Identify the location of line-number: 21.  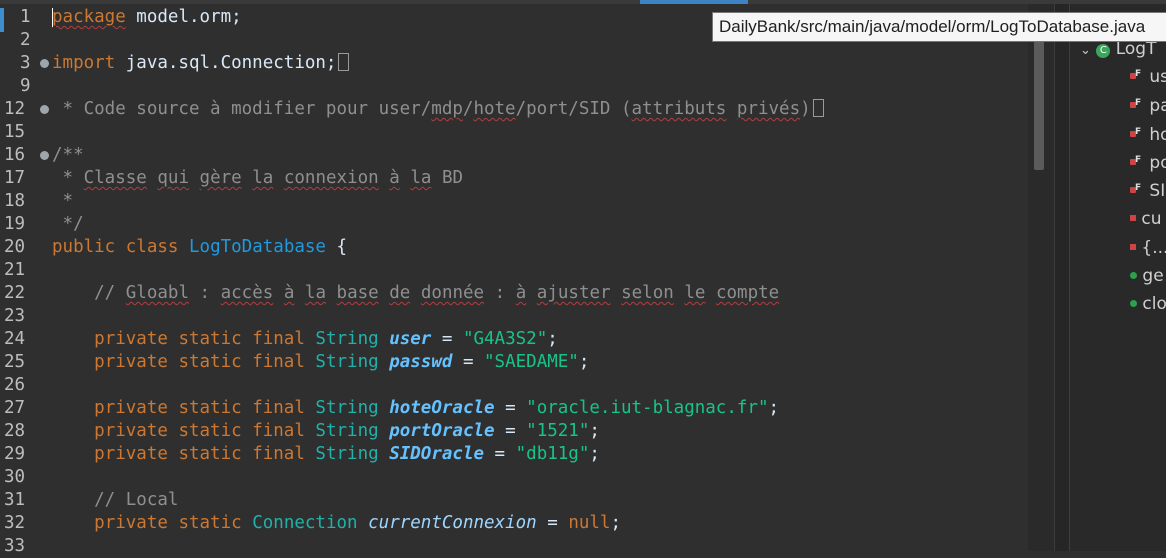
(15, 270).